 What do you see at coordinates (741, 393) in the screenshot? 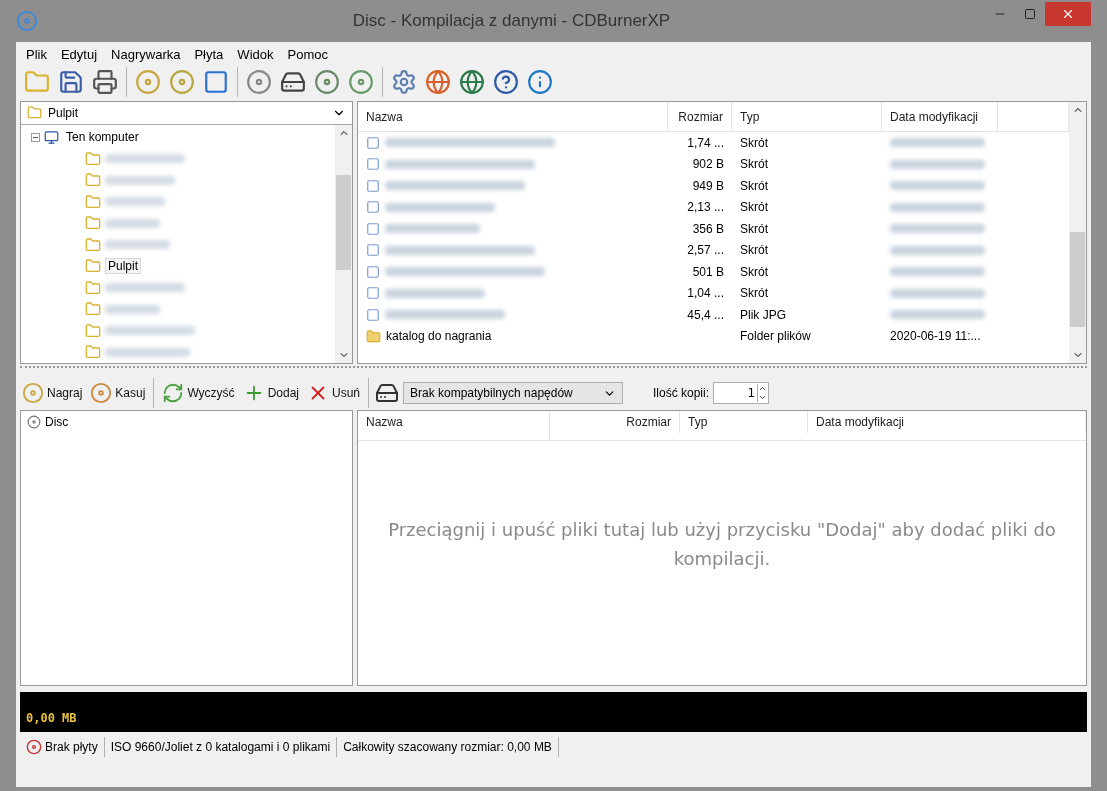
I see `copies-spinner: 1` at bounding box center [741, 393].